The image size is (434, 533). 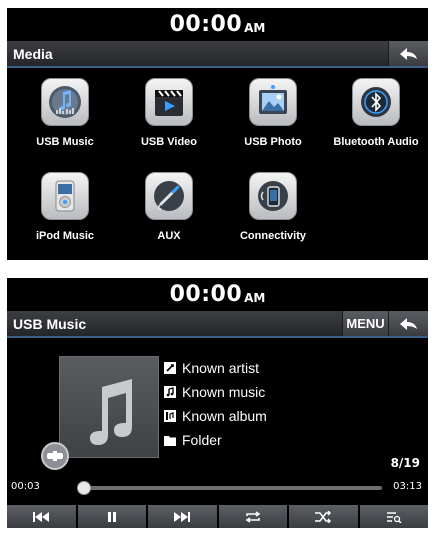 I want to click on usb-photo-tile: USB Photo, so click(x=273, y=112).